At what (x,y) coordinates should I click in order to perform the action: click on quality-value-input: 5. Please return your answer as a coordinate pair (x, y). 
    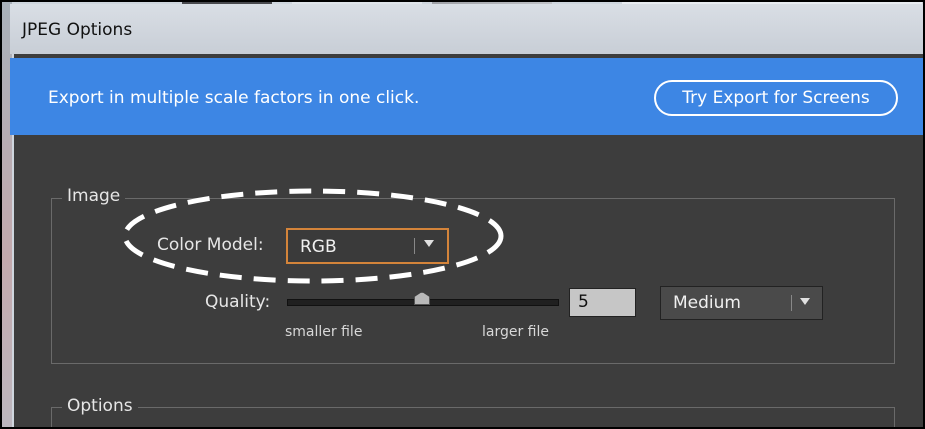
    Looking at the image, I should click on (602, 302).